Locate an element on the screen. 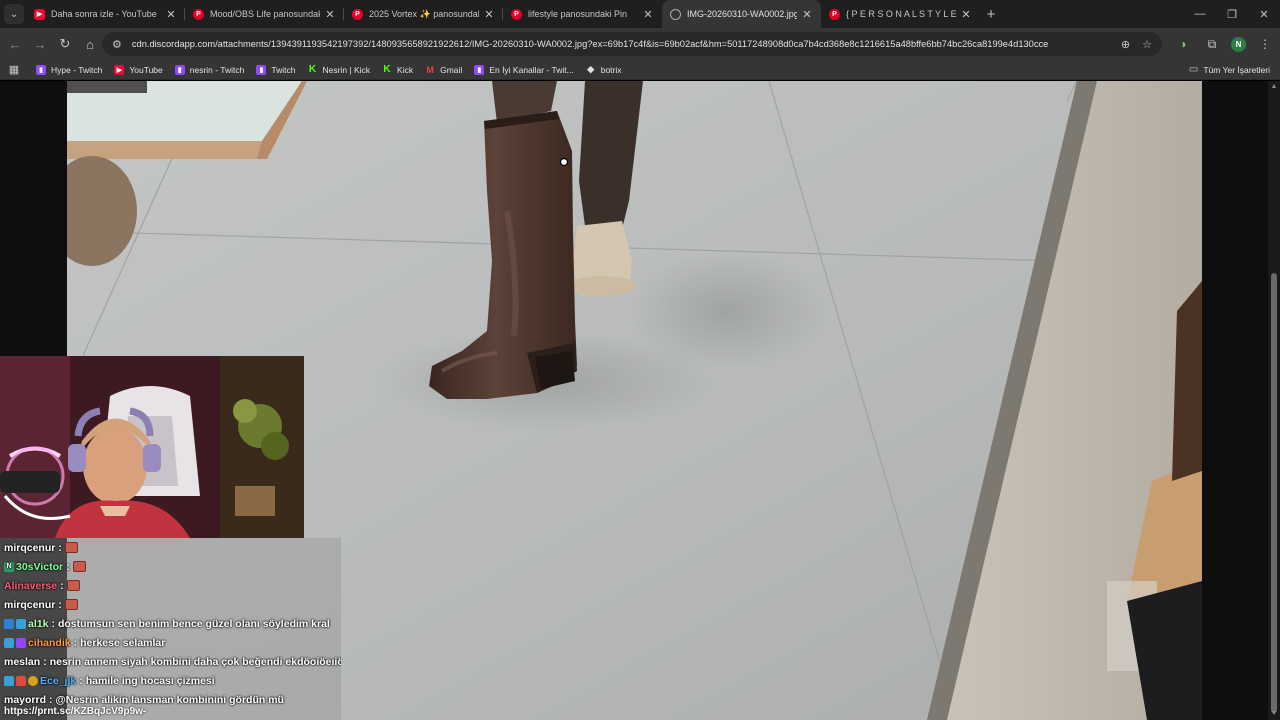 This screenshot has width=1280, height=720. chat-message: Alinaverse: is located at coordinates (170, 585).